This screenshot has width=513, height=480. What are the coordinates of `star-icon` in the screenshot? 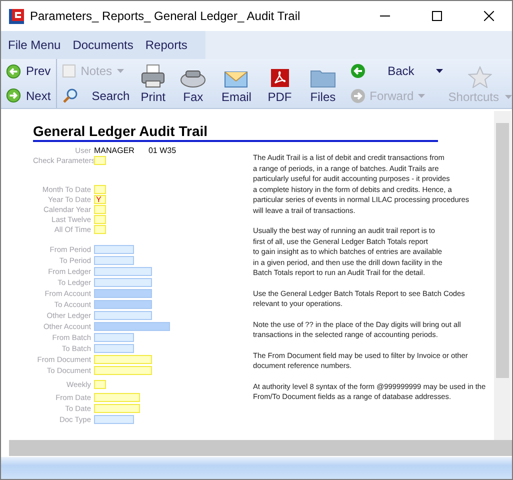 It's located at (480, 77).